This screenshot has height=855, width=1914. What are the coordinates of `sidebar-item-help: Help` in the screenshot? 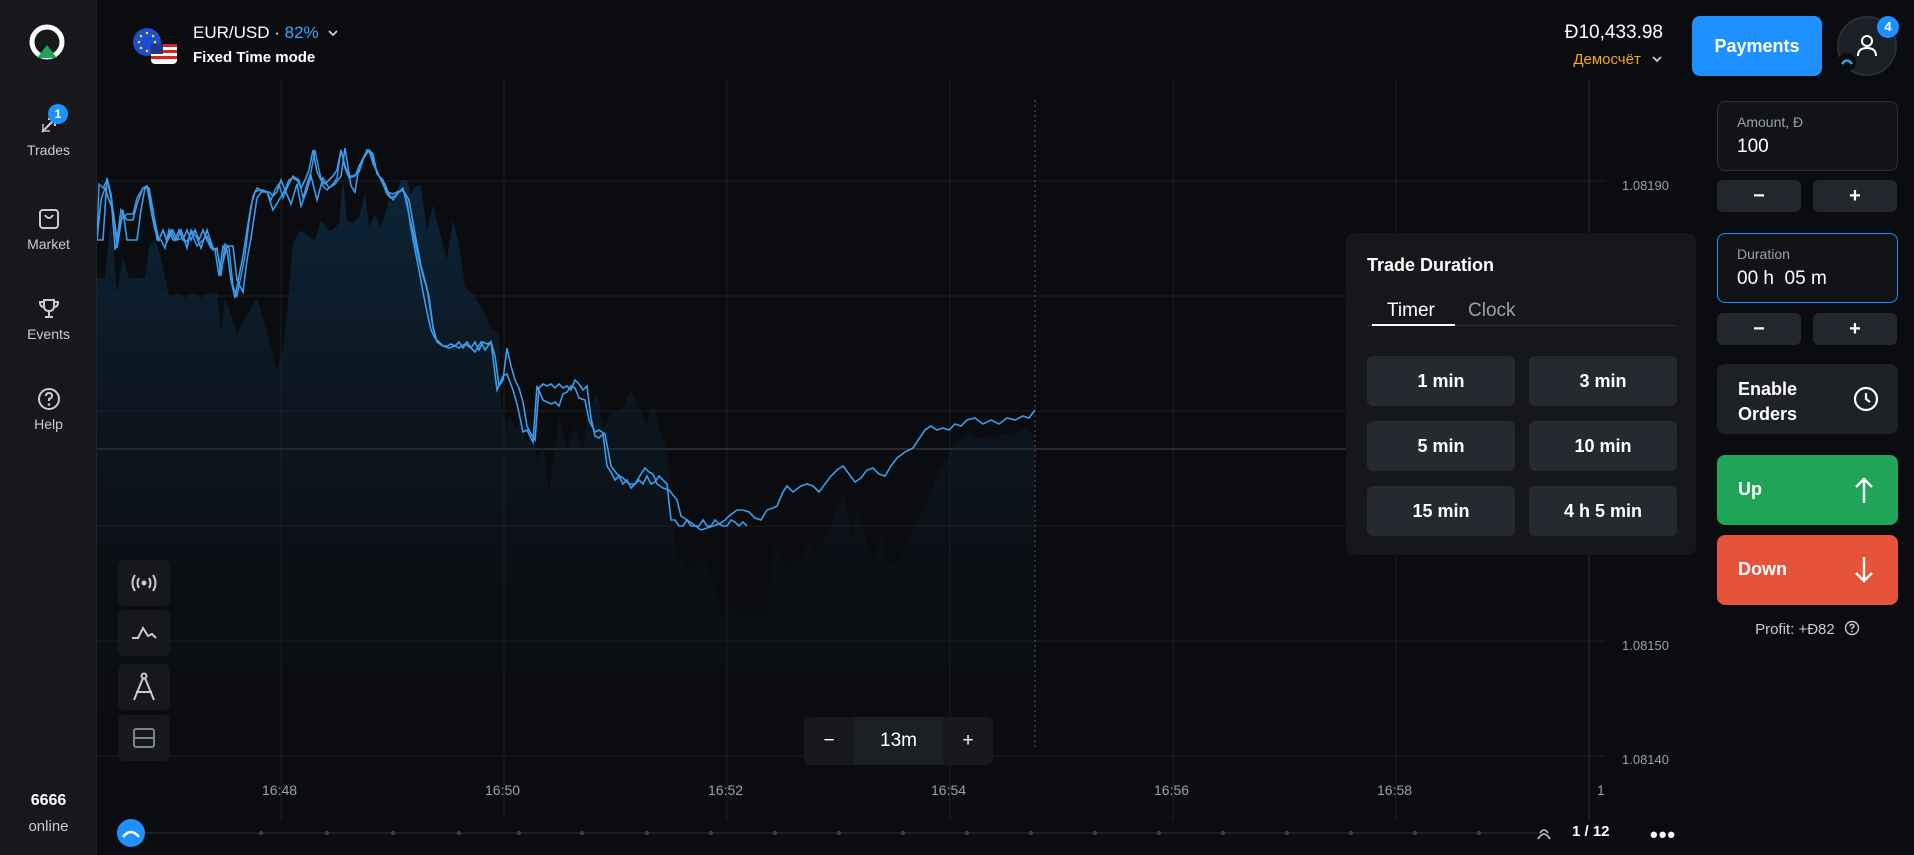 It's located at (48, 409).